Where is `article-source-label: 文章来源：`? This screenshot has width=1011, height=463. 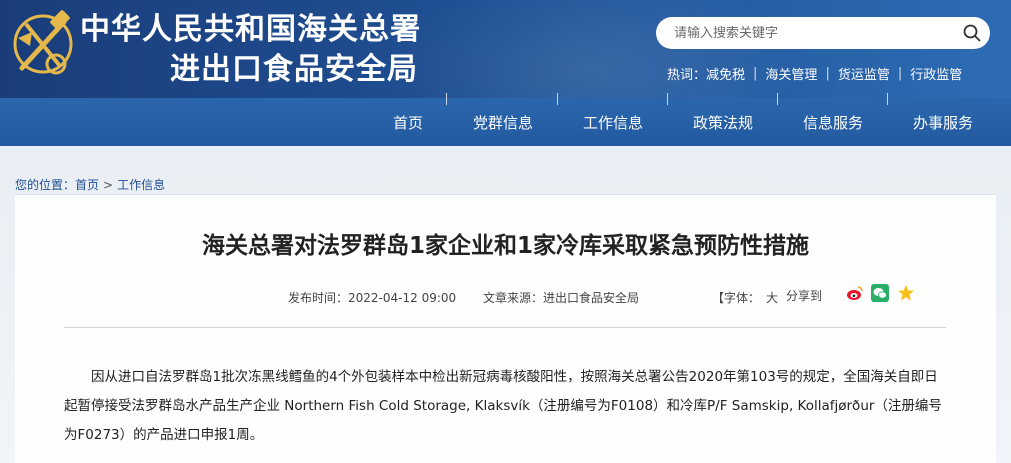 article-source-label: 文章来源： is located at coordinates (513, 298).